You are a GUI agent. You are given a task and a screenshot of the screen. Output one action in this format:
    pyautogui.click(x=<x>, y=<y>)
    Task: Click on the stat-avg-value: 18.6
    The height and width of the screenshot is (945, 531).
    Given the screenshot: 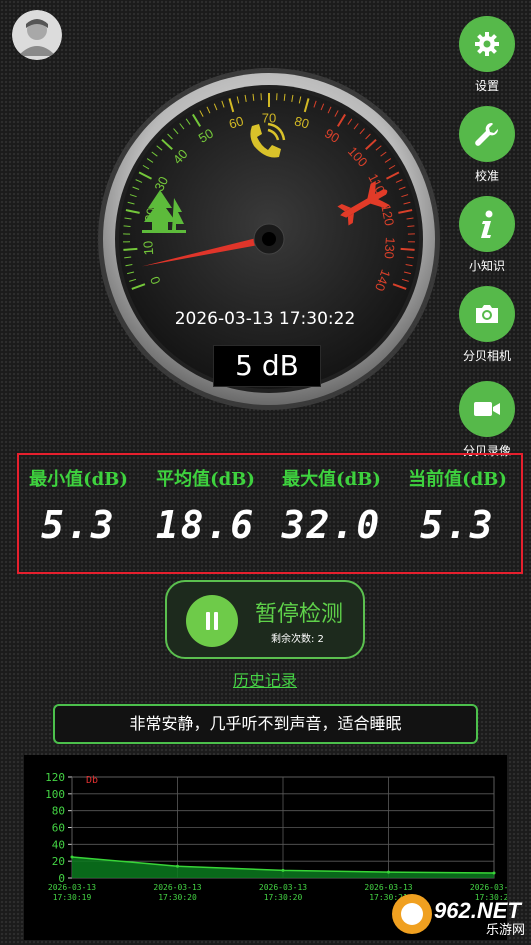 What is the action you would take?
    pyautogui.click(x=205, y=525)
    